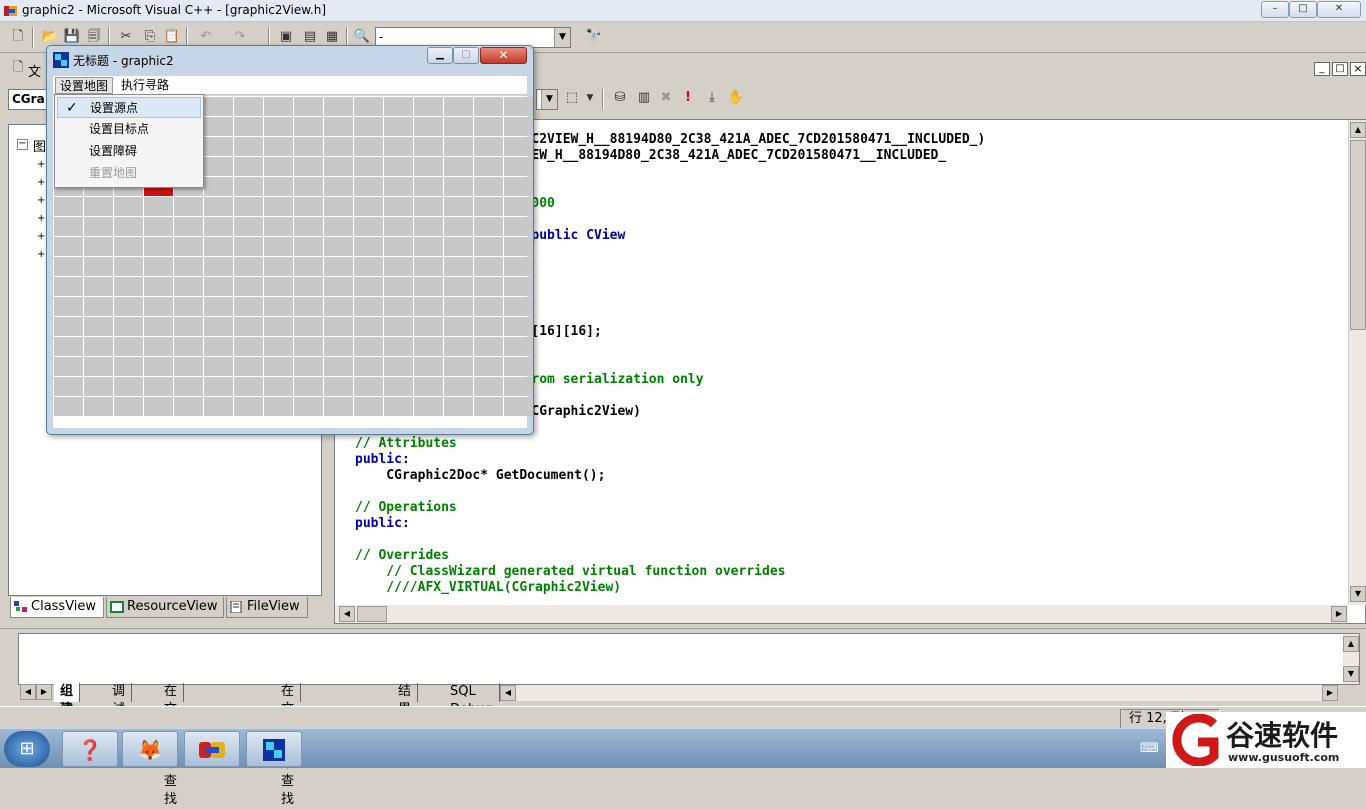 The height and width of the screenshot is (809, 1366). What do you see at coordinates (594, 37) in the screenshot?
I see `search-binoculars-icon: 🔭` at bounding box center [594, 37].